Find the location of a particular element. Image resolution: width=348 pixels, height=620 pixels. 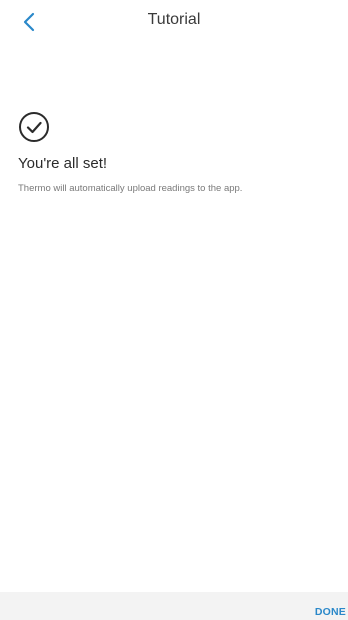

success-heading: You're all set! is located at coordinates (63, 163).